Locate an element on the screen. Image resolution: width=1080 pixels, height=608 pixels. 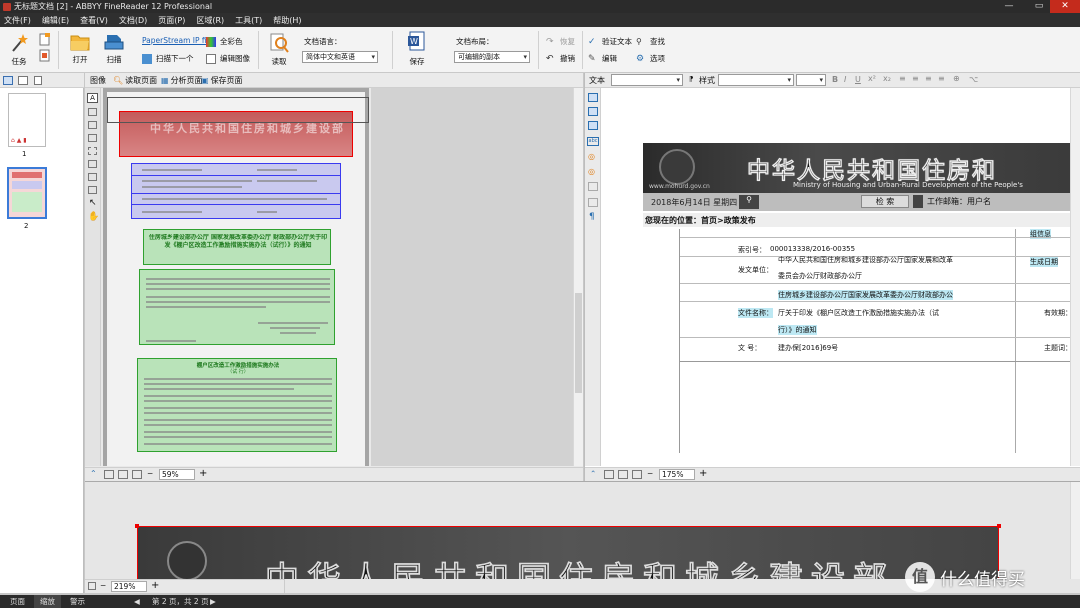
search-text-icon: ◎ is located at coordinates (591, 156).